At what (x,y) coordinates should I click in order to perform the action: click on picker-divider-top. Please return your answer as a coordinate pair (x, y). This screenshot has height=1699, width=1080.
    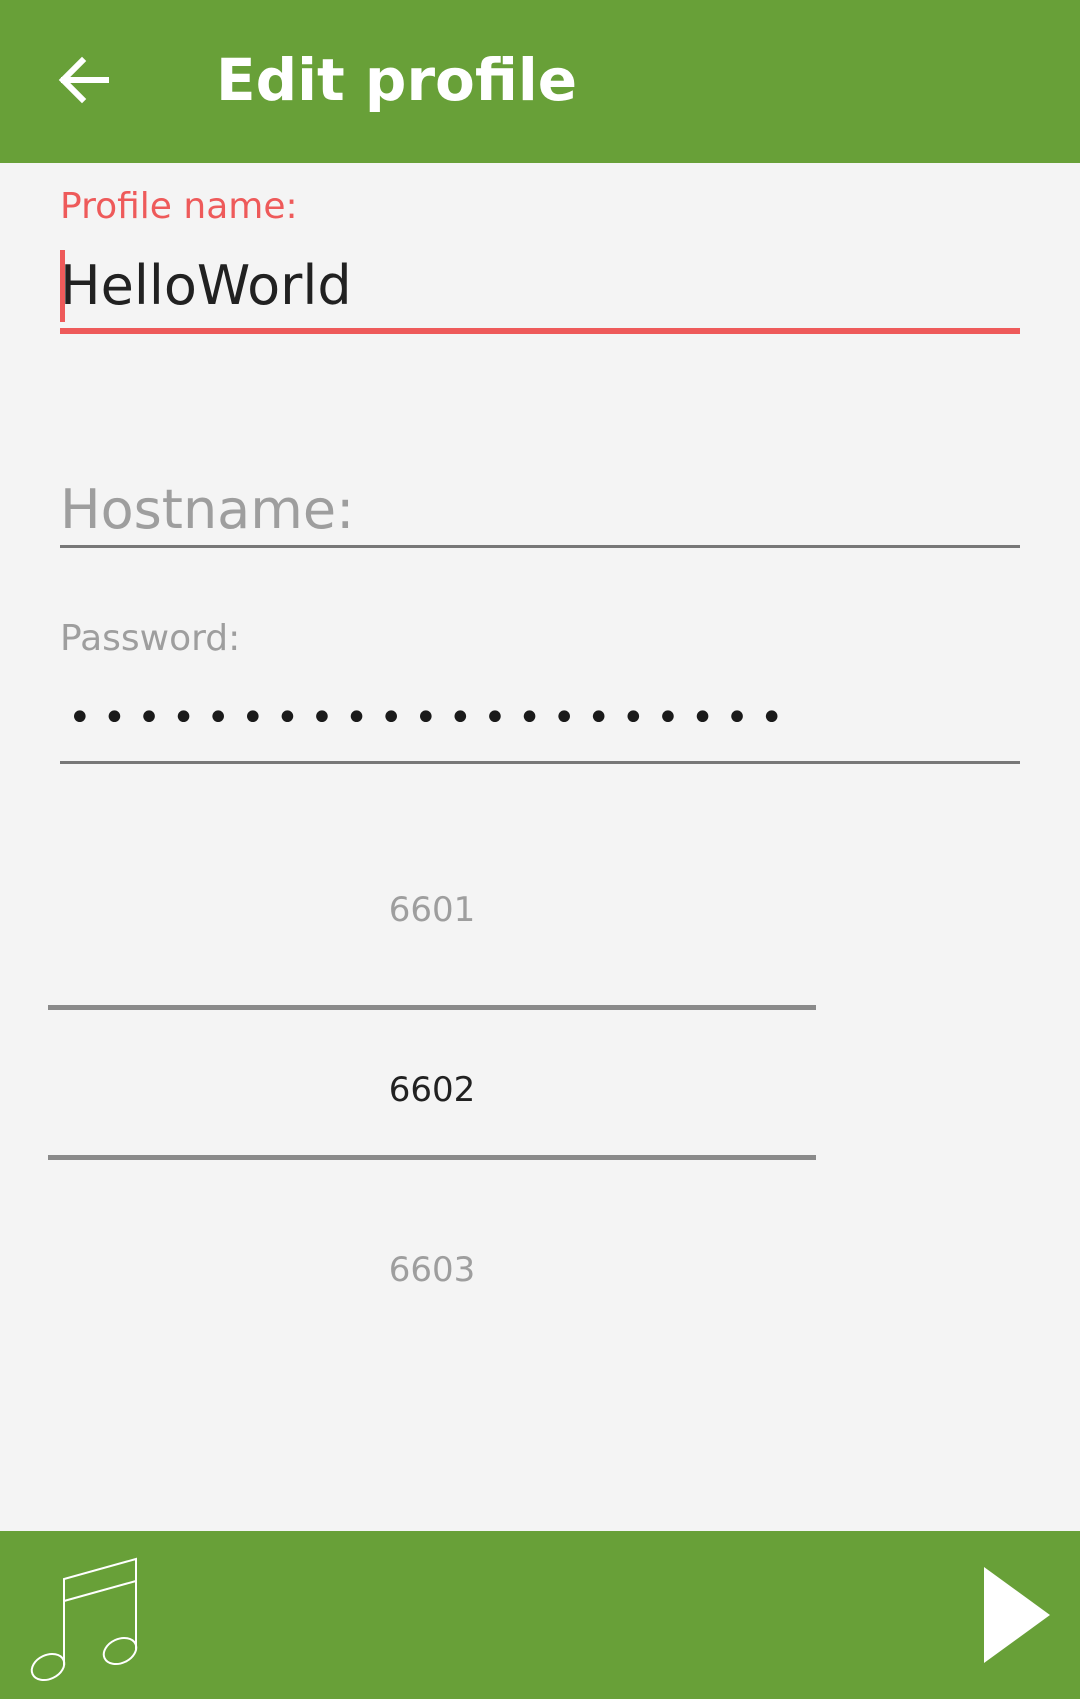
    Looking at the image, I should click on (432, 1007).